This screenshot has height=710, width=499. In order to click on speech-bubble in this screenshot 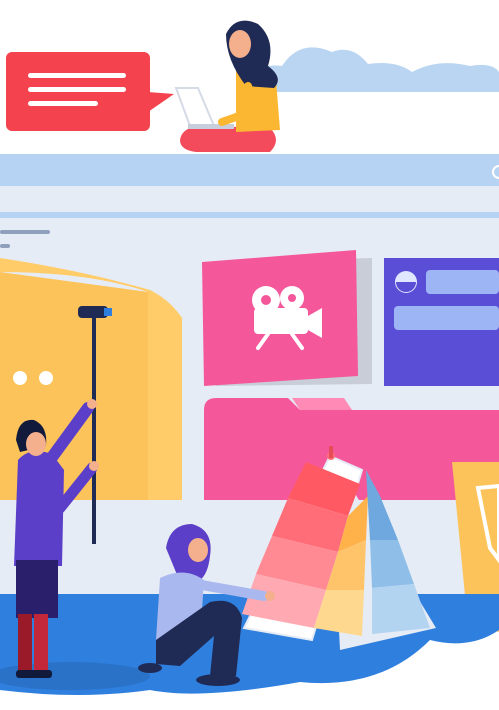, I will do `click(90, 91)`.